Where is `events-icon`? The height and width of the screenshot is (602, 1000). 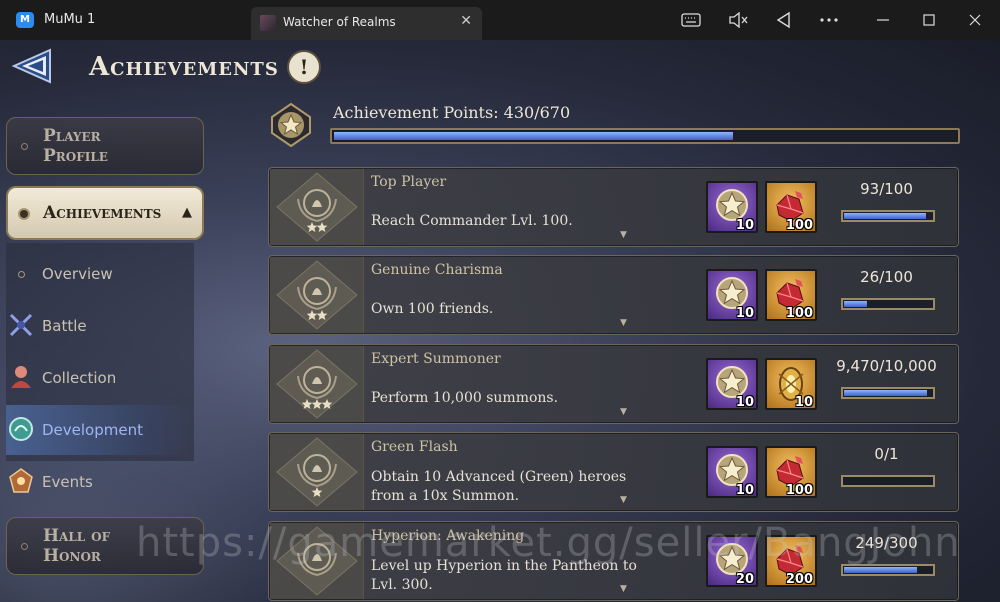
events-icon is located at coordinates (21, 480).